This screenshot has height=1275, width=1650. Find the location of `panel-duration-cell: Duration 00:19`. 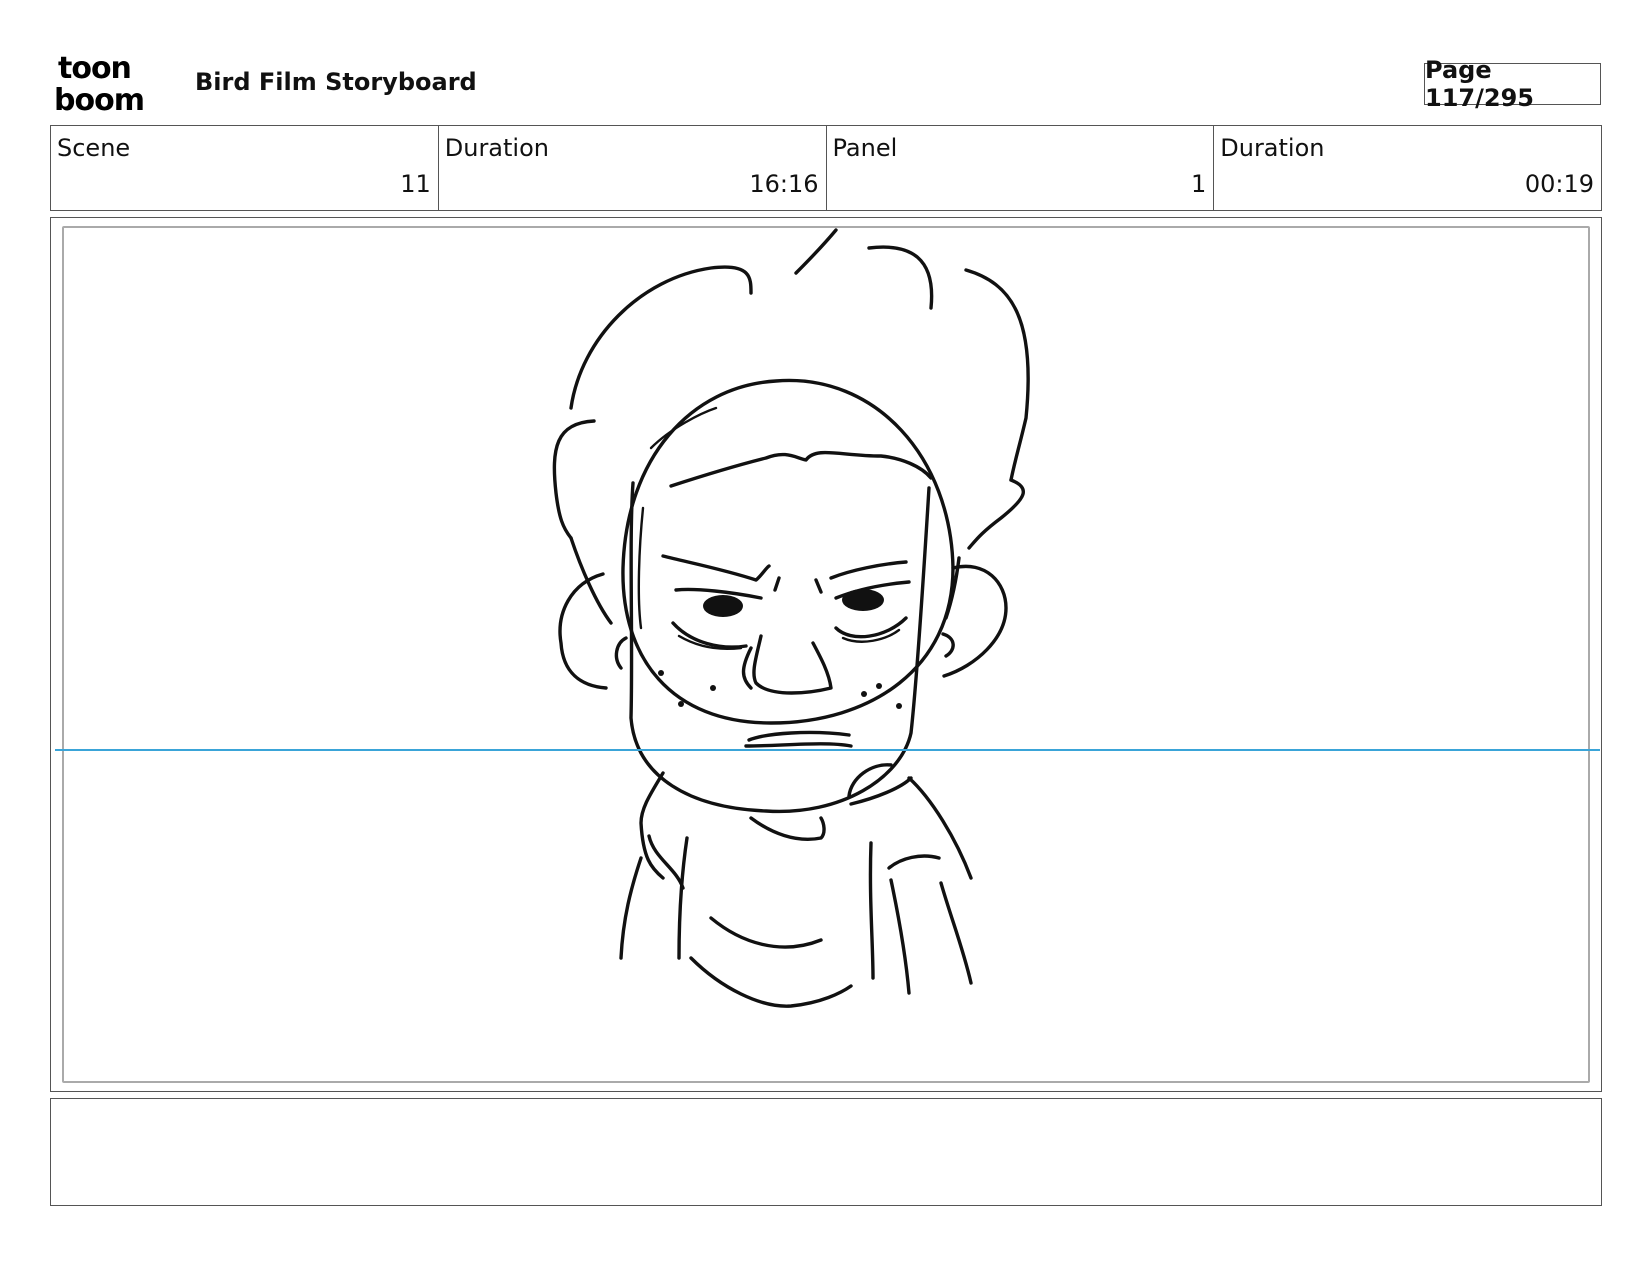

panel-duration-cell: Duration 00:19 is located at coordinates (1407, 168).